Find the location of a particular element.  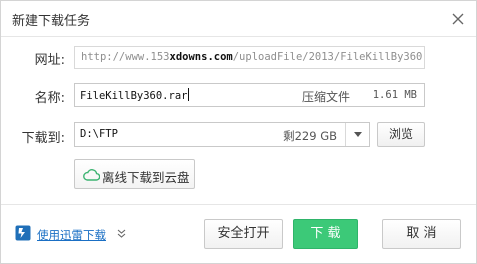

url-suffix: /uploadFile/2013/FileKillBy360. is located at coordinates (328, 57).